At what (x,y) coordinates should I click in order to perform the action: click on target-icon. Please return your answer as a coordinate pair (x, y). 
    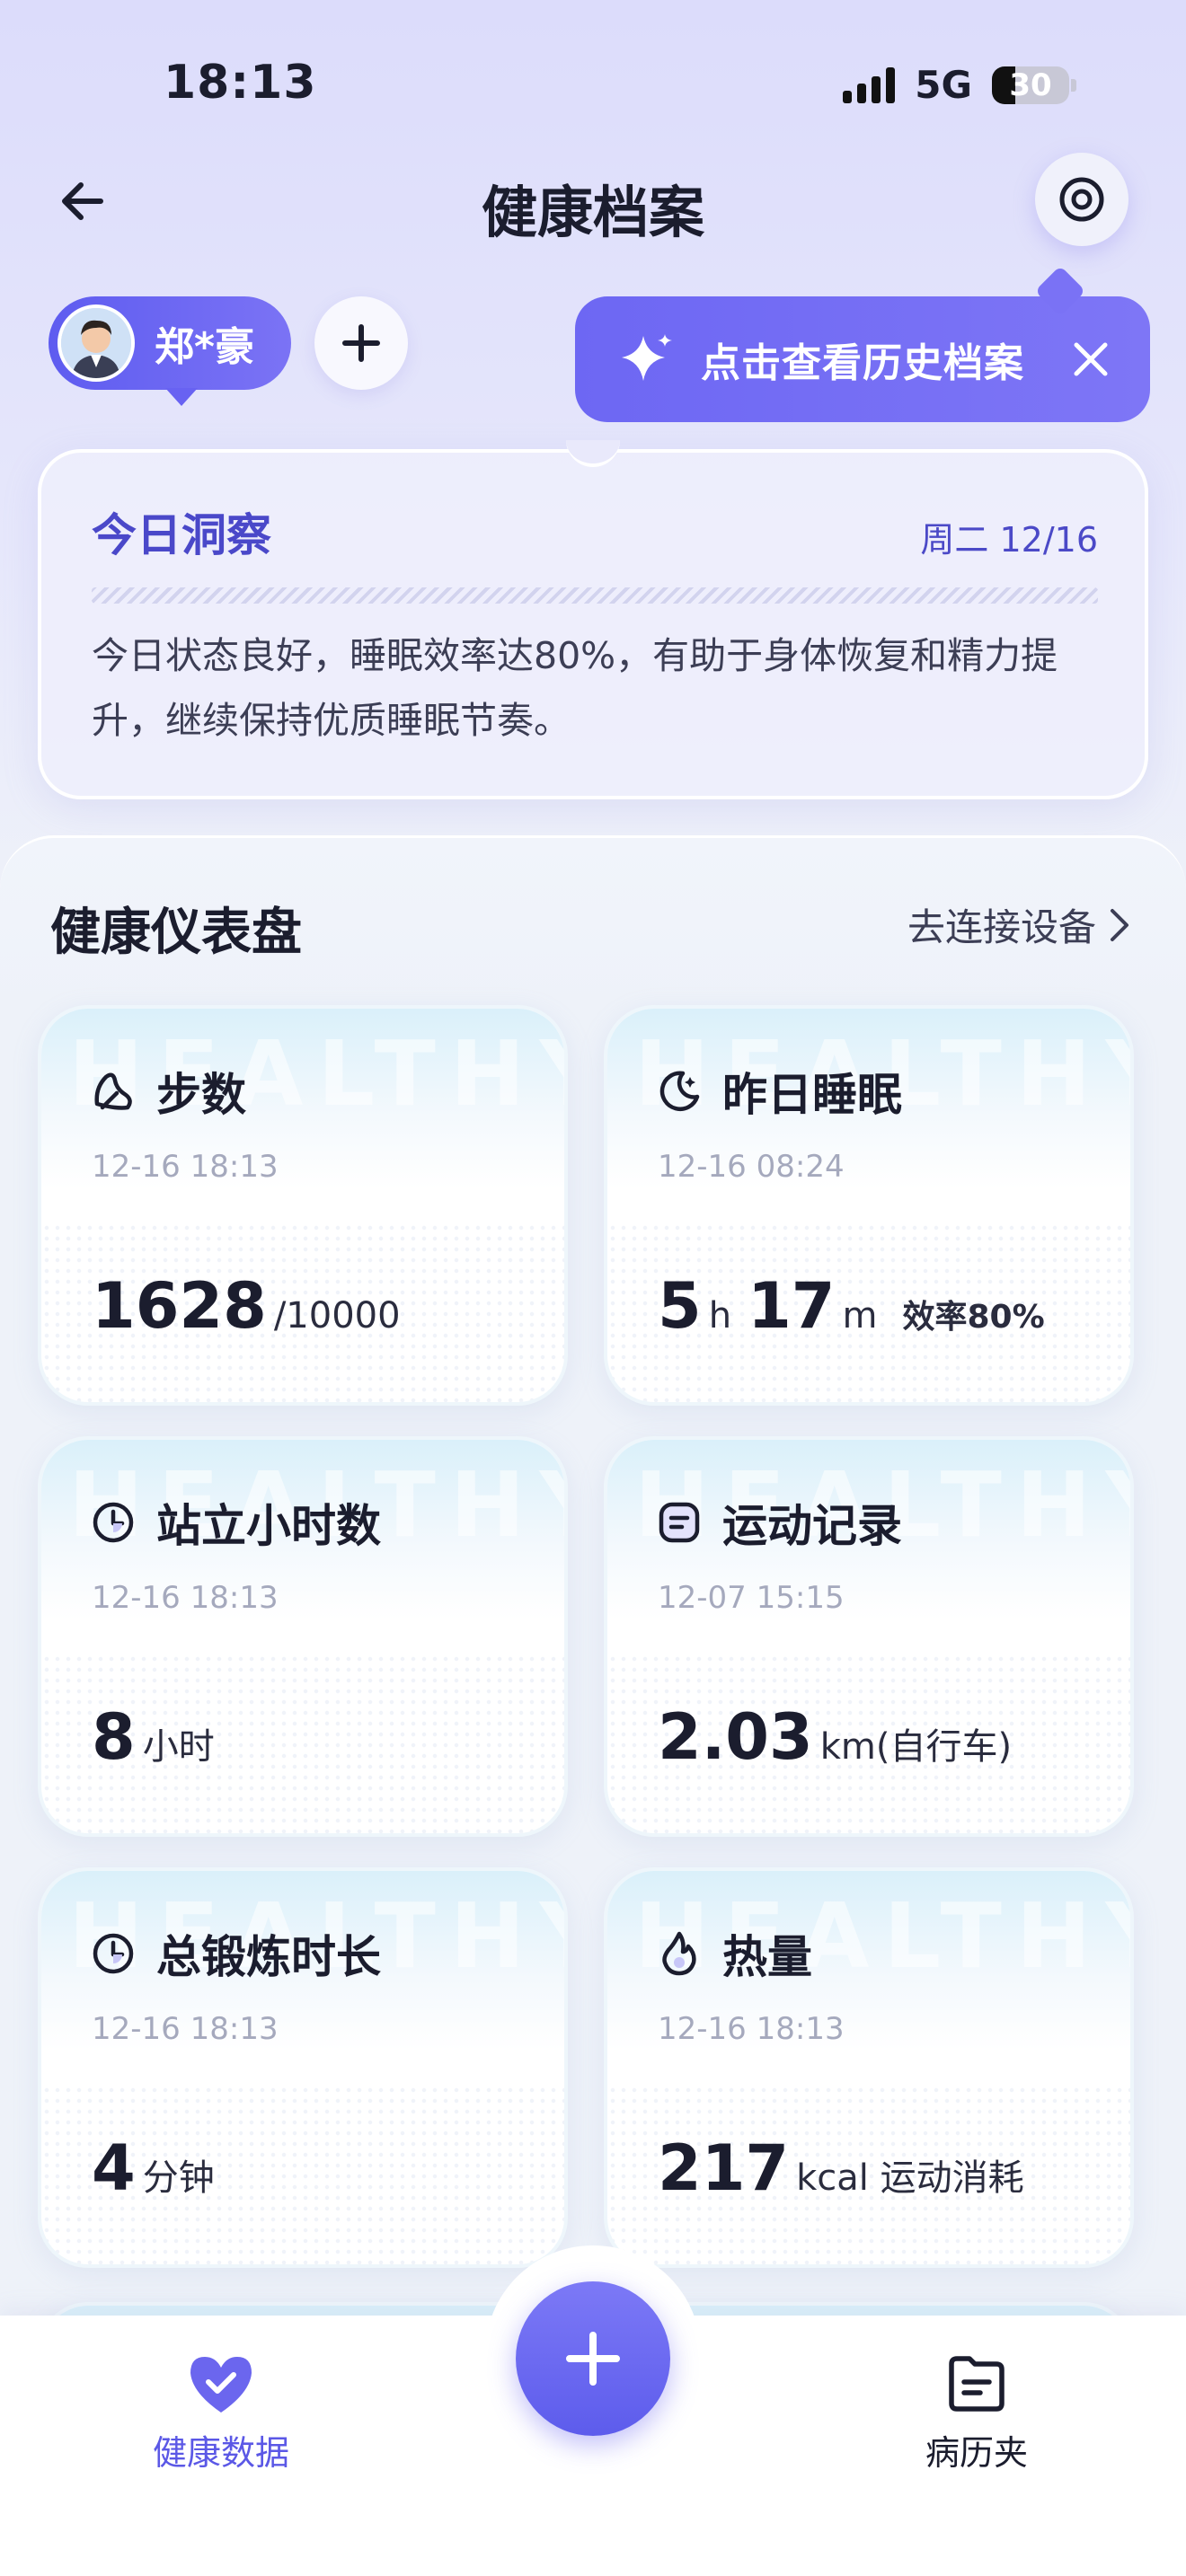
    Looking at the image, I should click on (1081, 199).